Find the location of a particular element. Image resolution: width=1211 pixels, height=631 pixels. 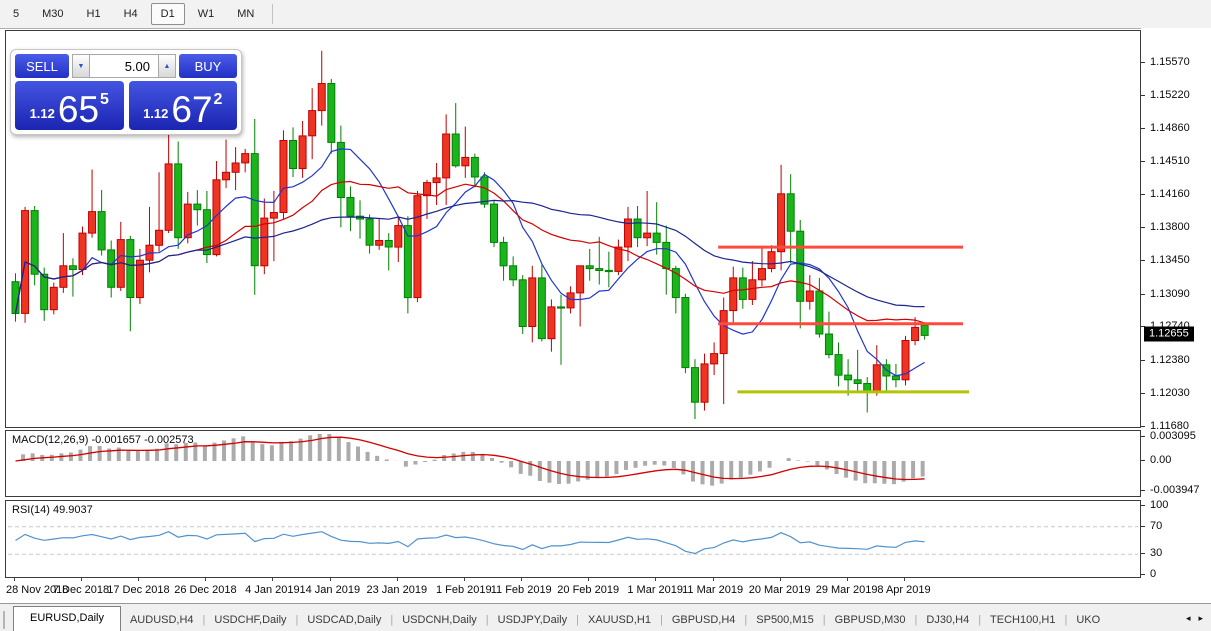

sell-price-prefix: 1.12 is located at coordinates (42, 113).